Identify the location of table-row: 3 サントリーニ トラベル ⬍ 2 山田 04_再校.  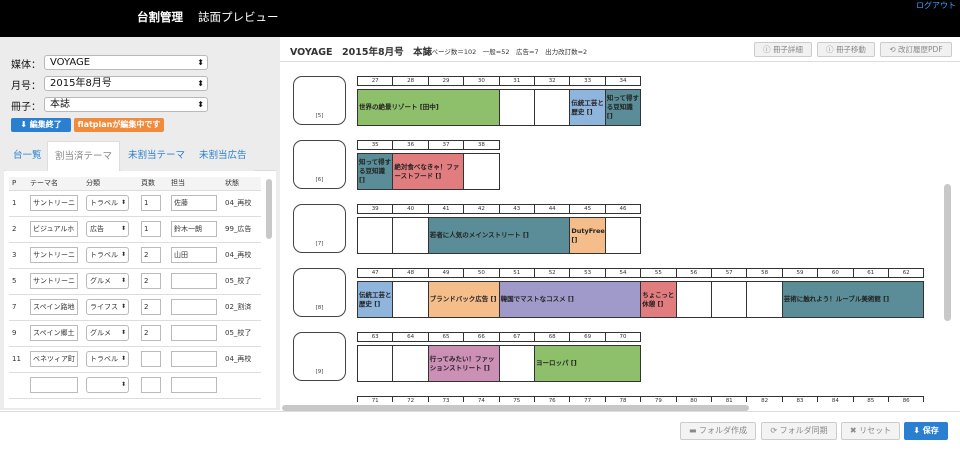
(135, 255).